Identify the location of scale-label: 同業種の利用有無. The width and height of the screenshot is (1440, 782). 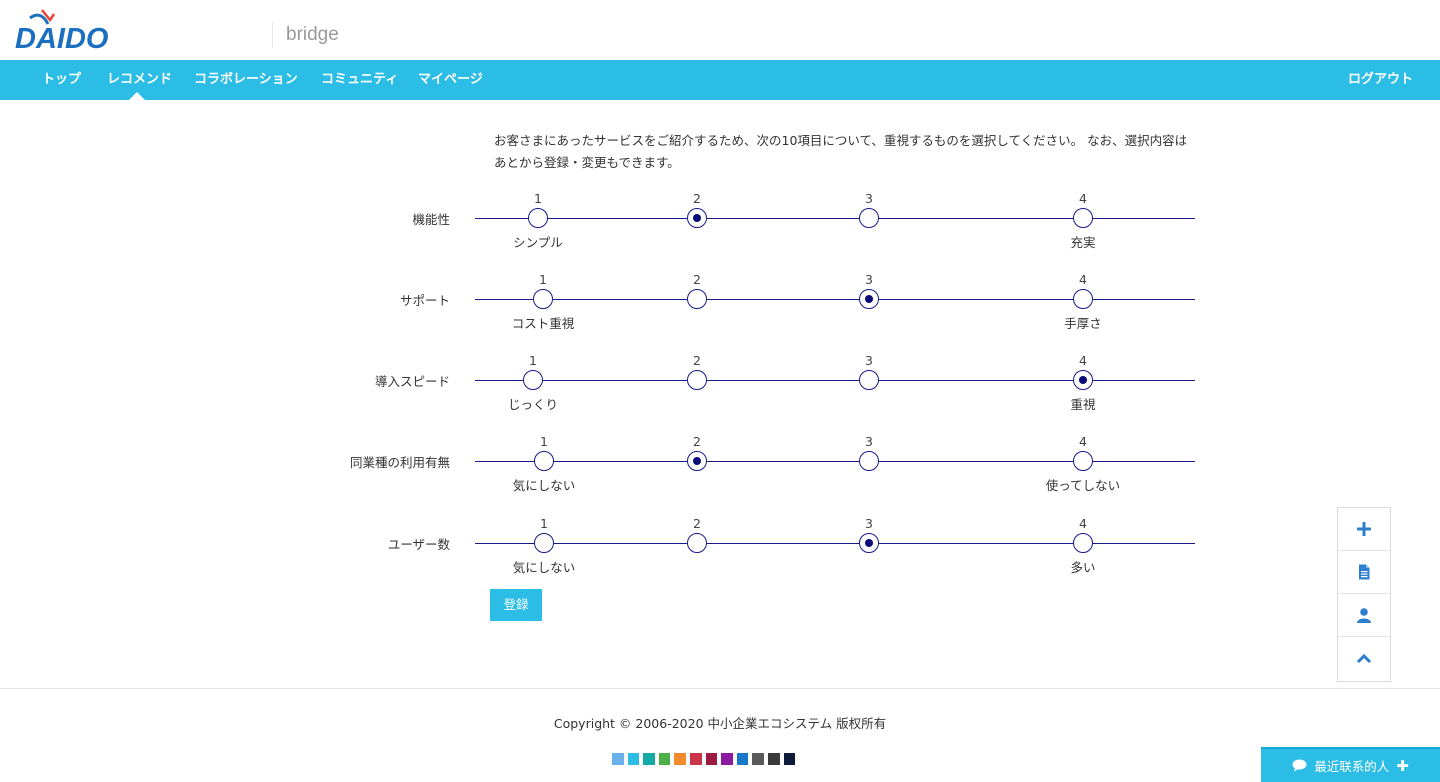
(399, 462).